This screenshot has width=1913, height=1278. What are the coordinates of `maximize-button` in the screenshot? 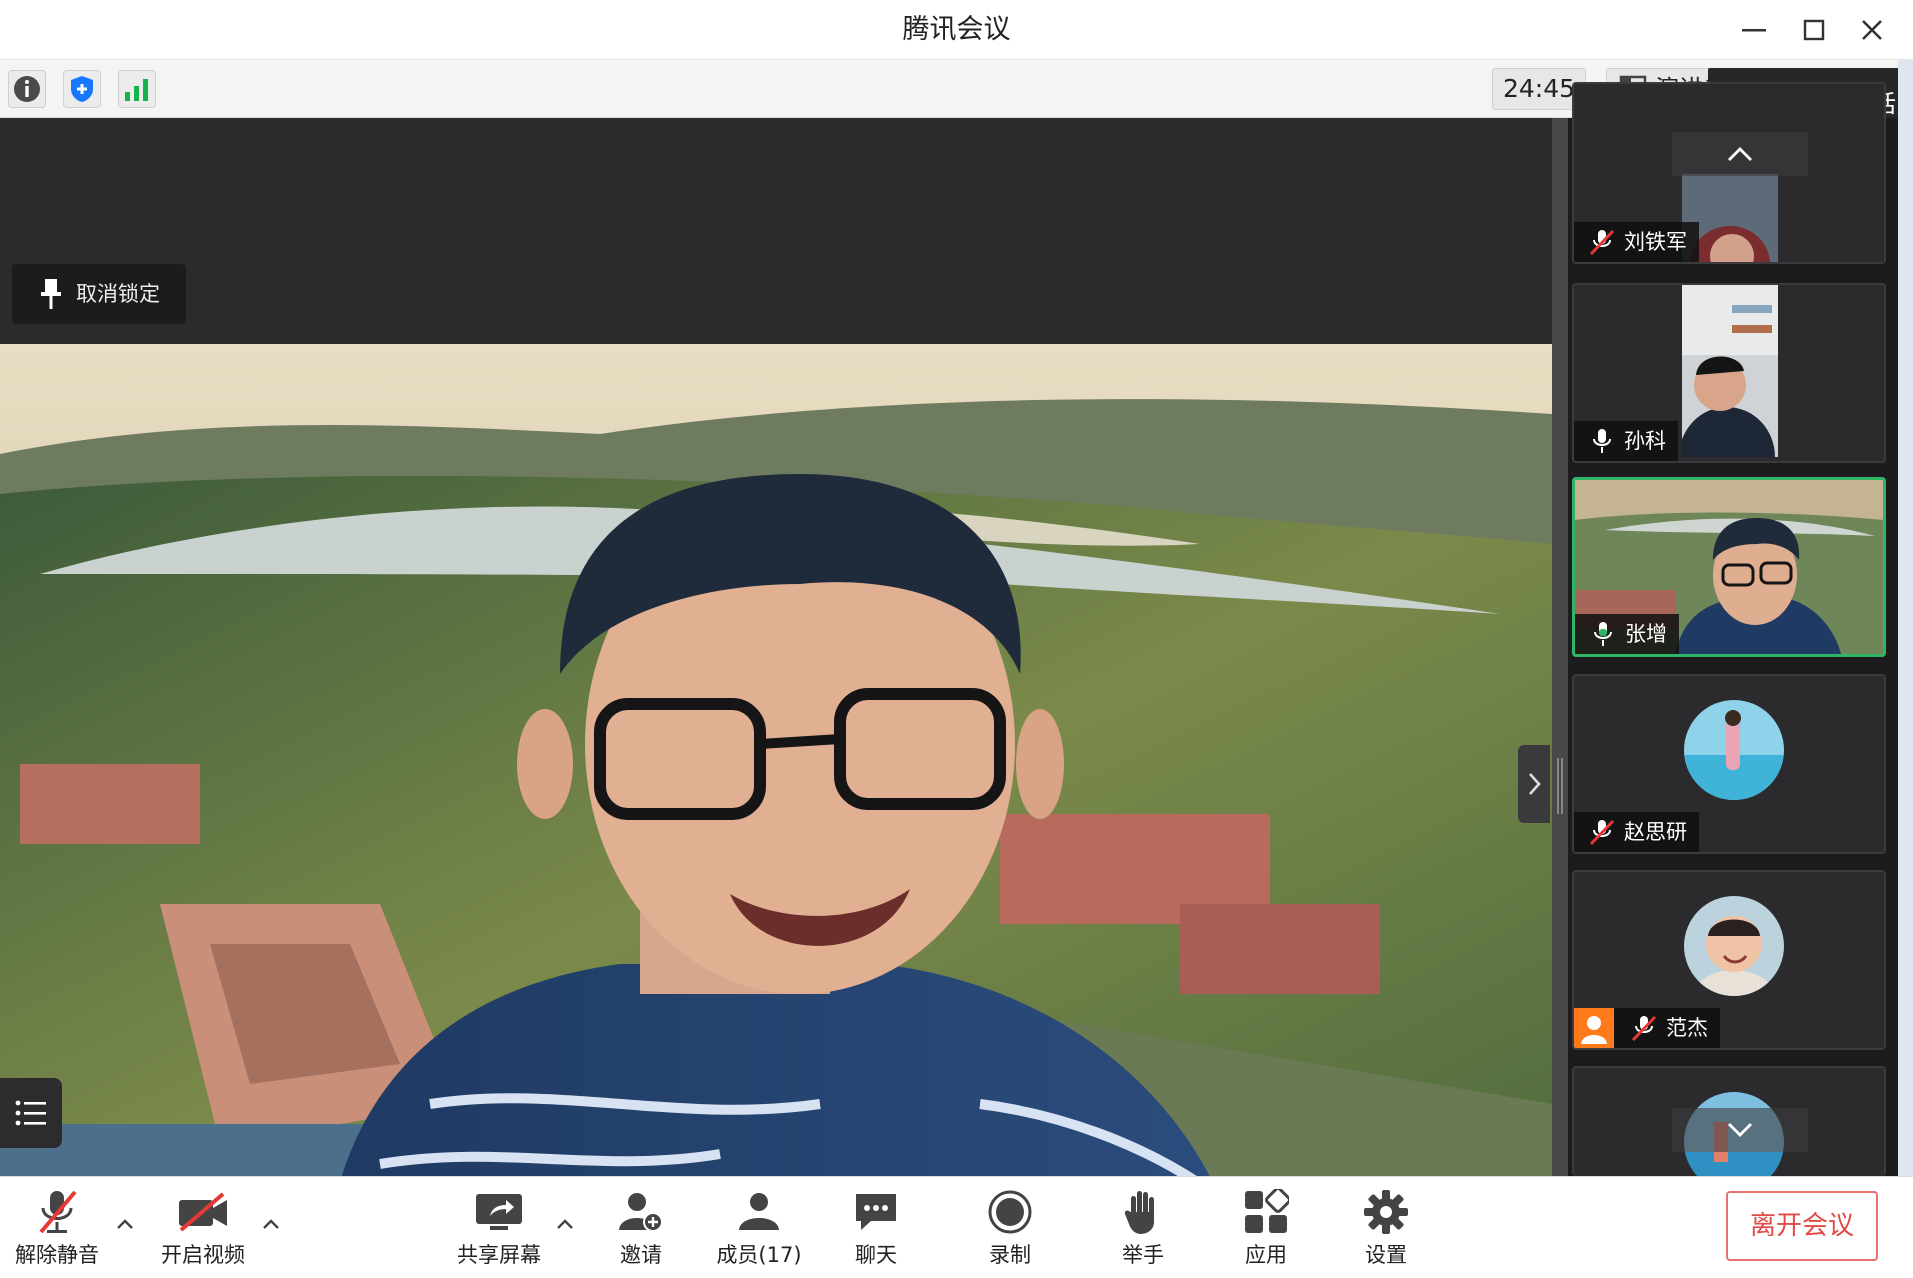 It's located at (1814, 30).